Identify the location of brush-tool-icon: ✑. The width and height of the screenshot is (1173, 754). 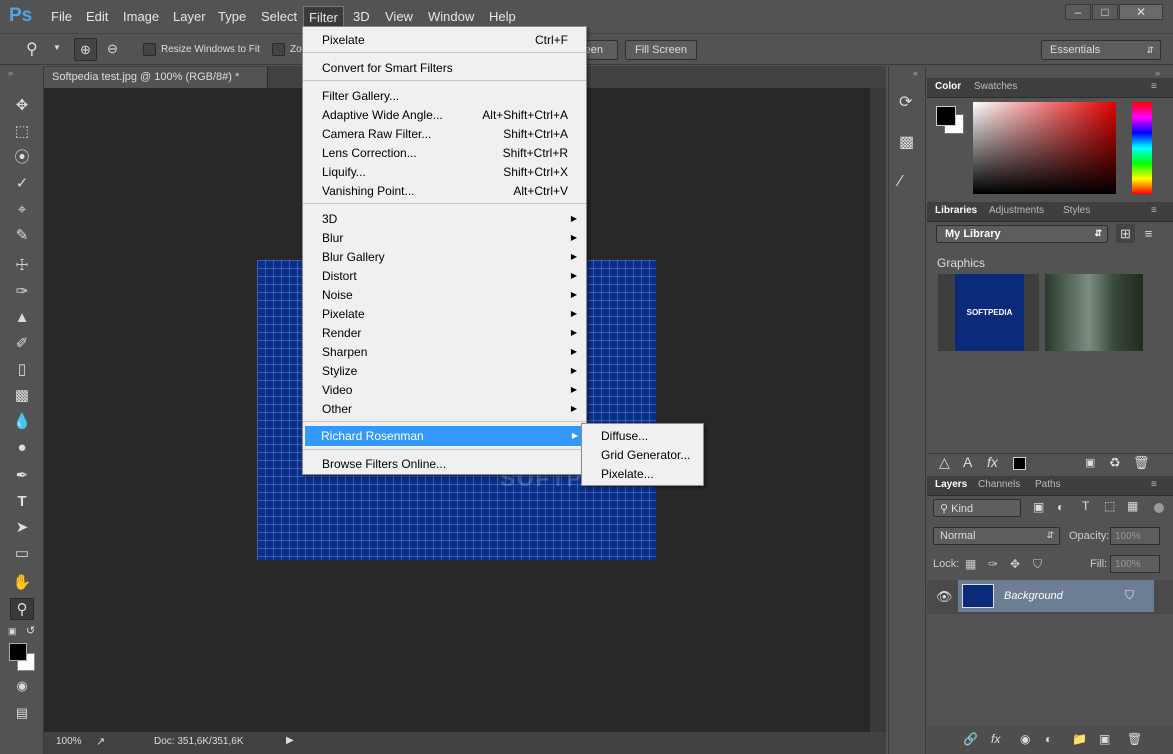
(22, 292).